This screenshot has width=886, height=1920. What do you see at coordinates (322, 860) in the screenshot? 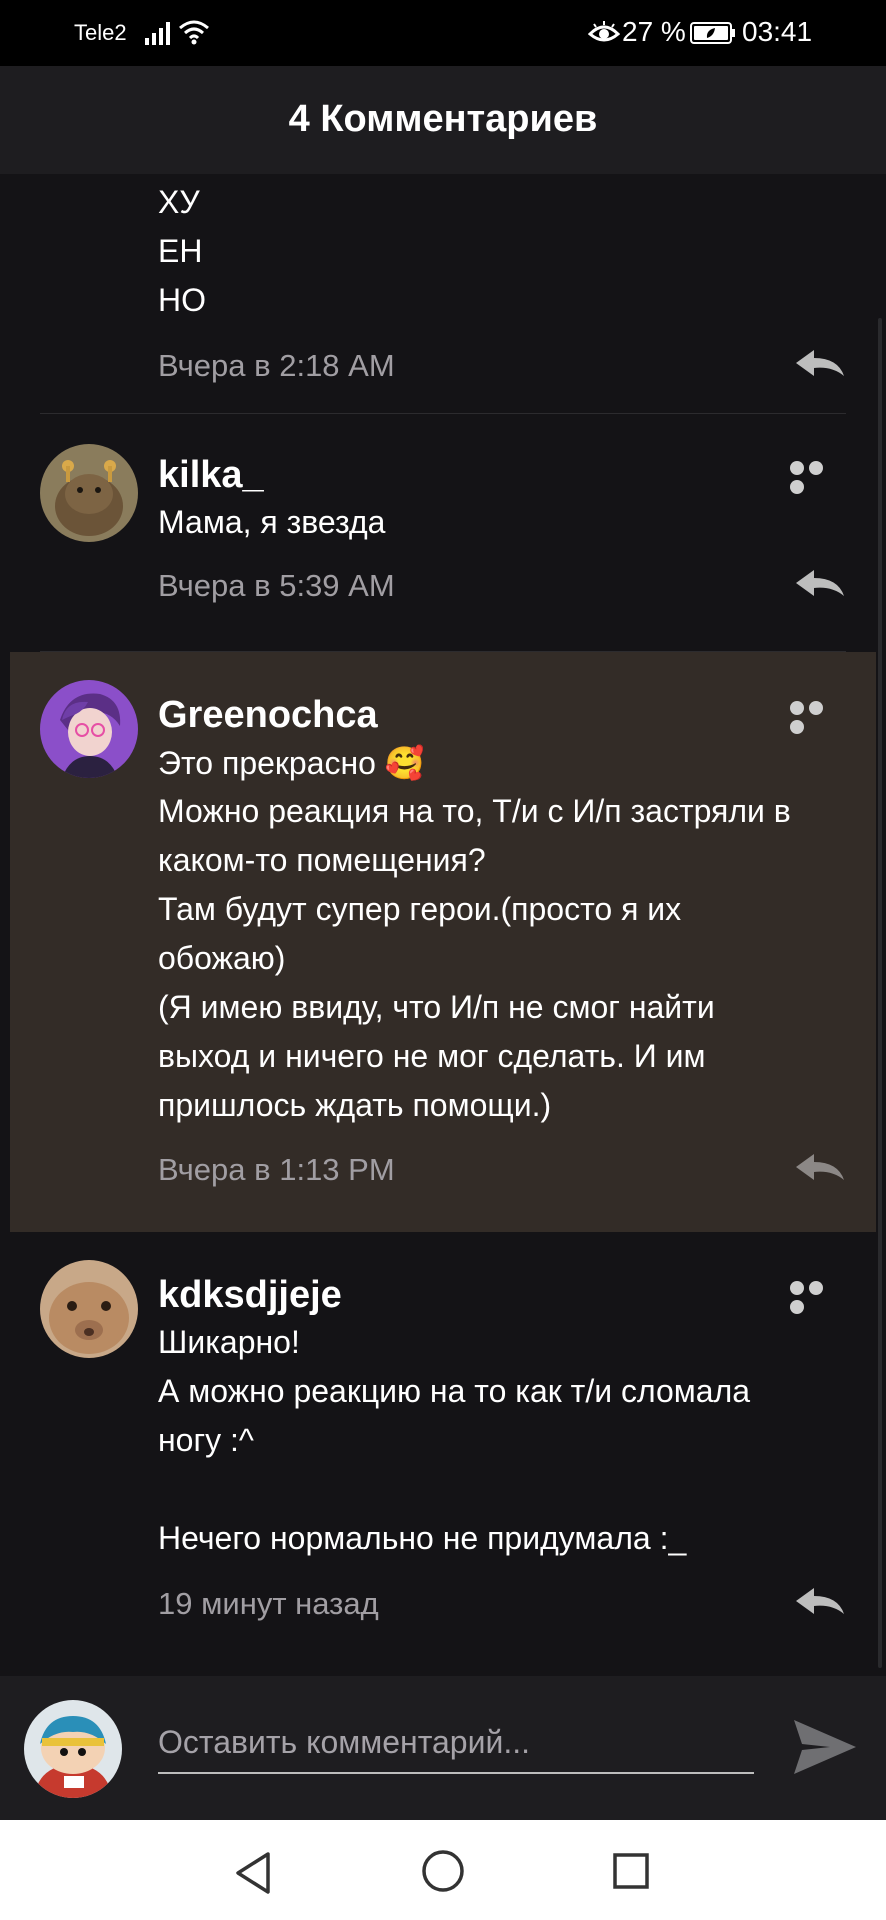
I see `comment-text-line: каком-то помещения?` at bounding box center [322, 860].